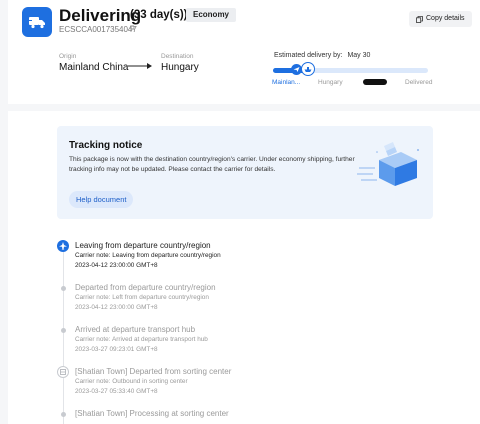 The image size is (480, 424). What do you see at coordinates (131, 381) in the screenshot?
I see `event-note: Carrier note: Outbound in sorting center` at bounding box center [131, 381].